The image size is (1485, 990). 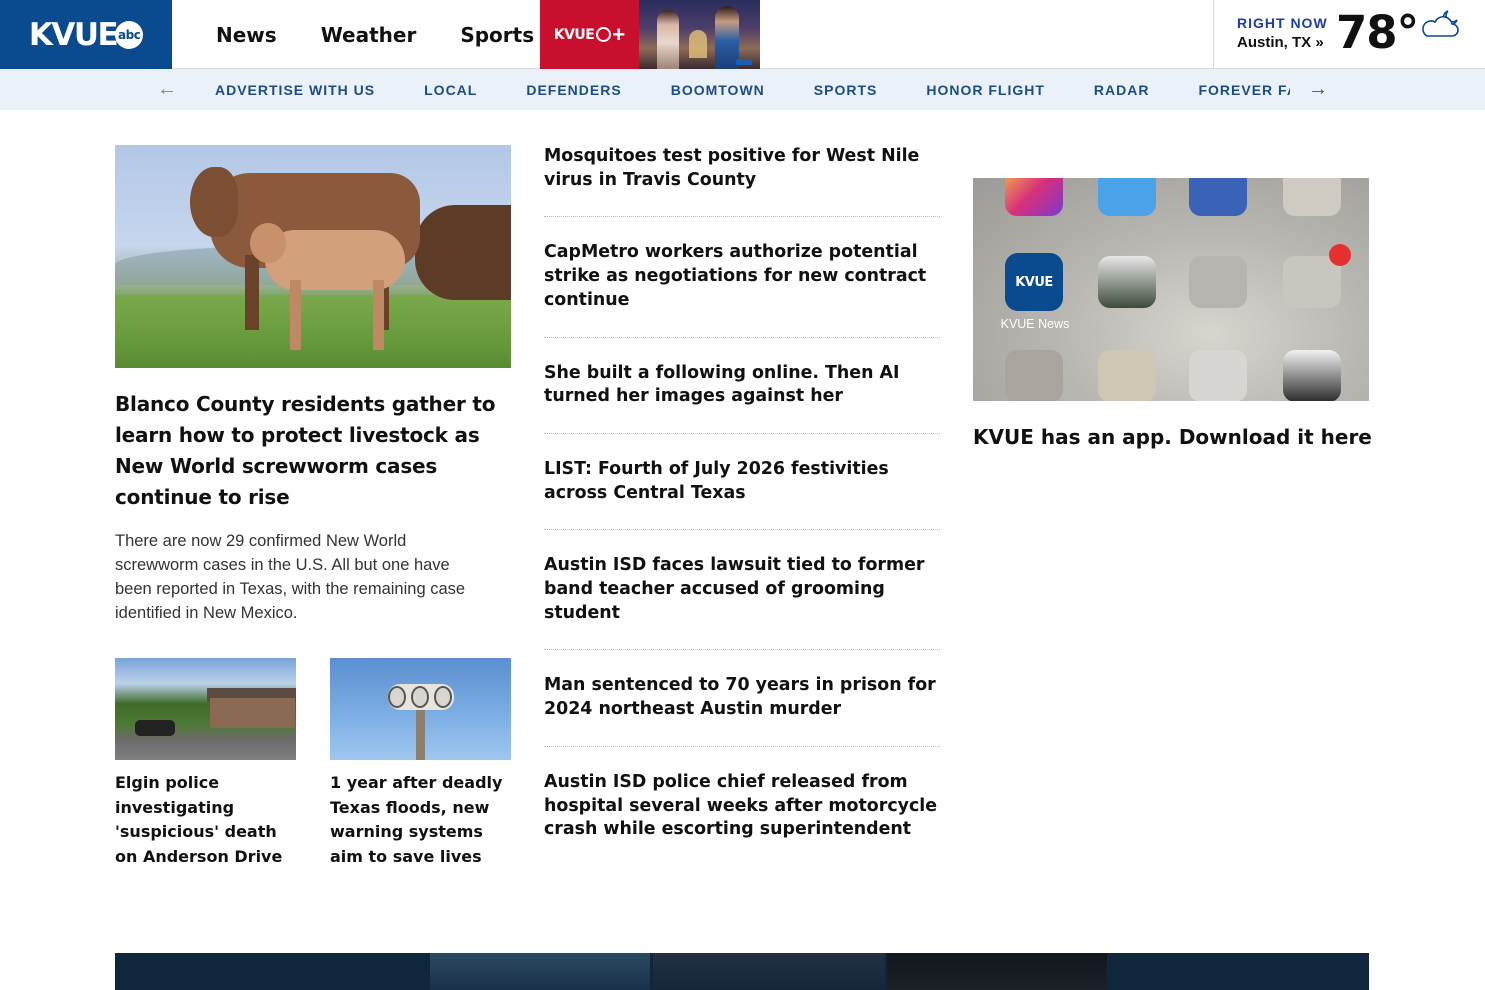 I want to click on kvue-app-label: KVUE News, so click(x=1035, y=324).